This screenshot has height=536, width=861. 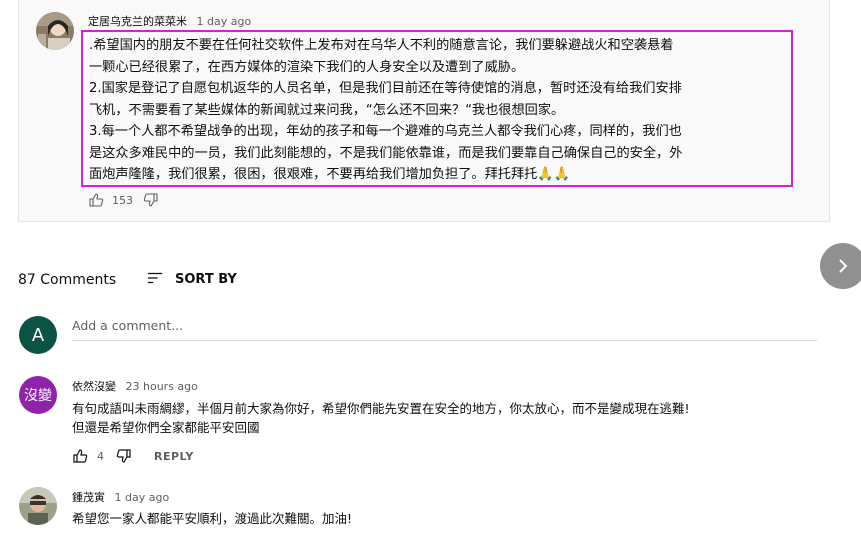 I want to click on avatar: 沒變, so click(x=38, y=395).